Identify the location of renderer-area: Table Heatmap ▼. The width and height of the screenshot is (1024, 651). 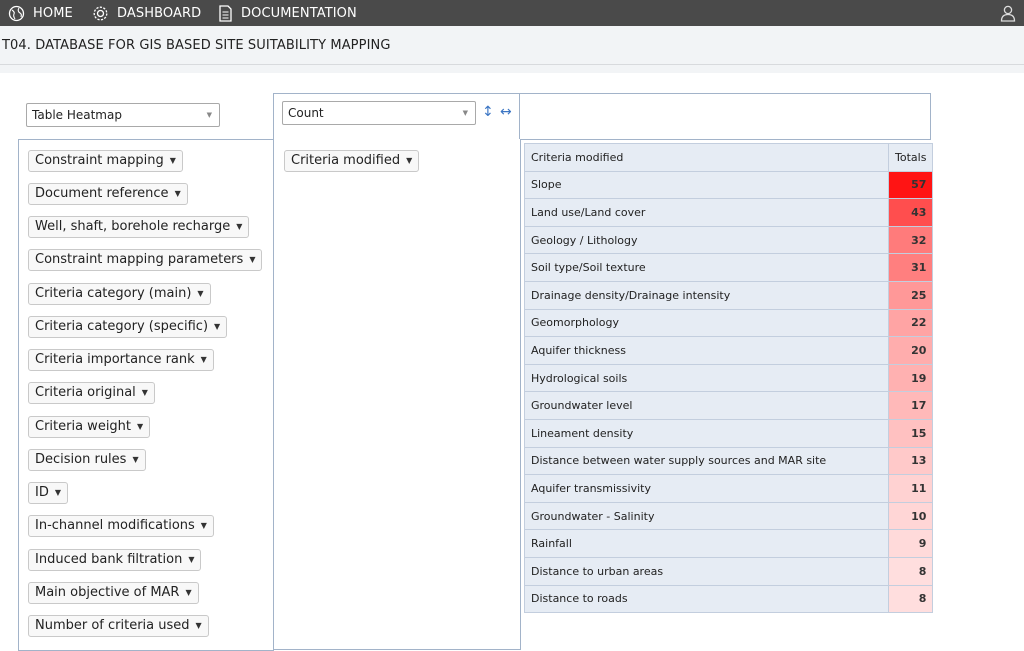
(145, 116).